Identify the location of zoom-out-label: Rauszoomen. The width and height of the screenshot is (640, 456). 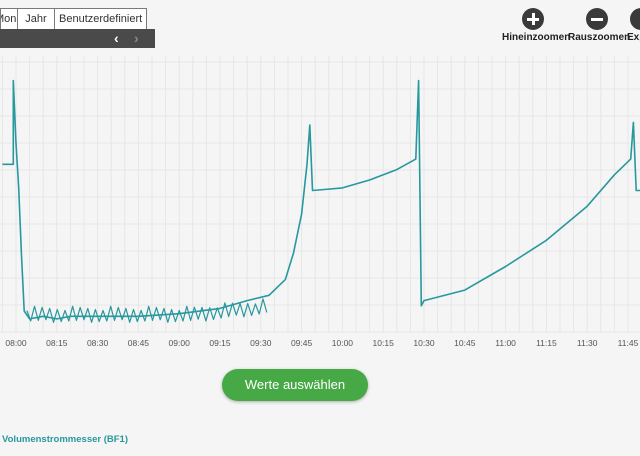
(599, 37).